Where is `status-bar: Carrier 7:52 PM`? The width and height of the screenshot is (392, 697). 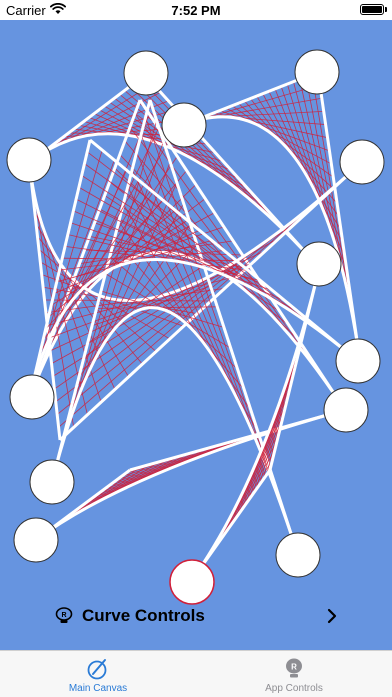
status-bar: Carrier 7:52 PM is located at coordinates (196, 10).